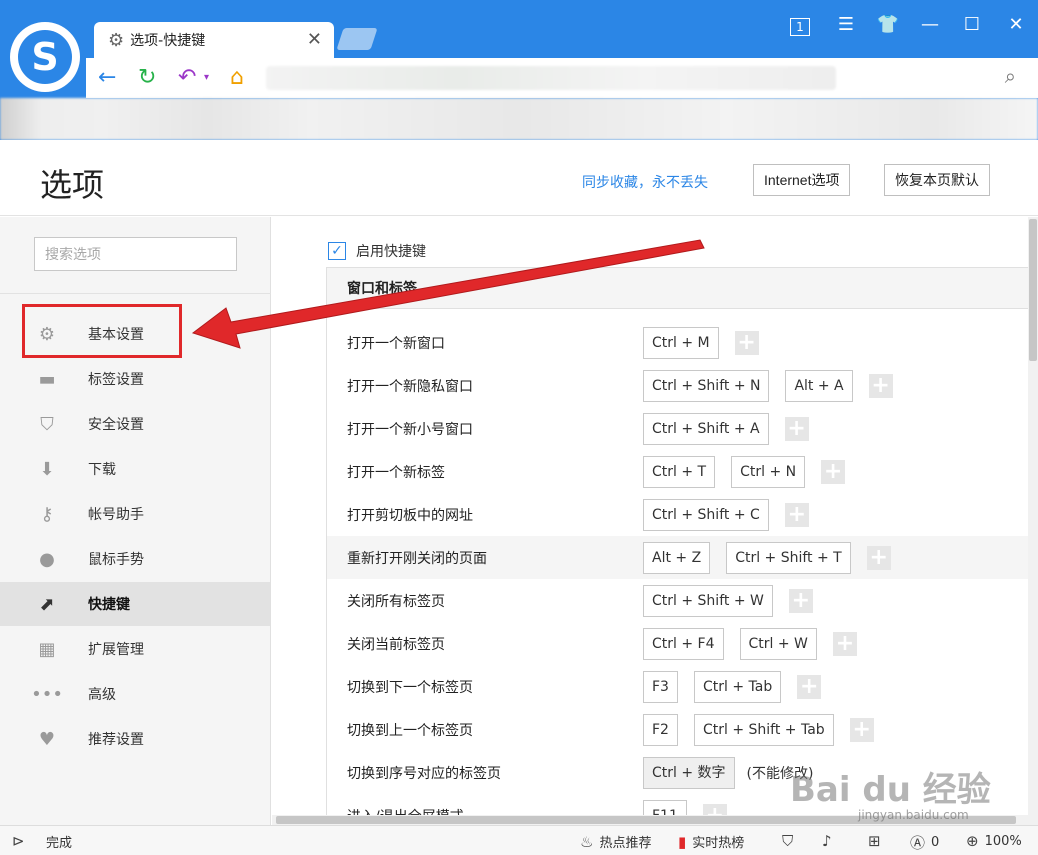 Image resolution: width=1038 pixels, height=855 pixels. What do you see at coordinates (168, 41) in the screenshot?
I see `tab-title: 选项-快捷键` at bounding box center [168, 41].